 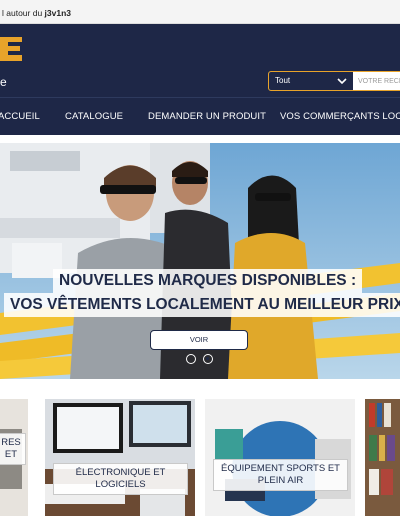 I want to click on logo-subtitle: e, so click(x=3, y=82).